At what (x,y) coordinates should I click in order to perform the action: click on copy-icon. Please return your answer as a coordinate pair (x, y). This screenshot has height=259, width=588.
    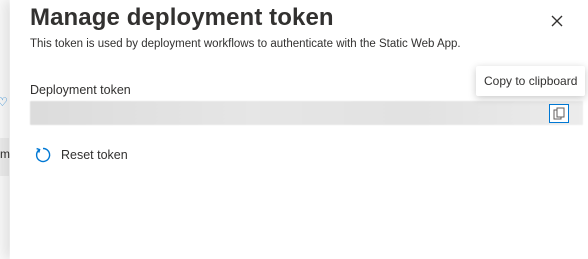
    Looking at the image, I should click on (559, 113).